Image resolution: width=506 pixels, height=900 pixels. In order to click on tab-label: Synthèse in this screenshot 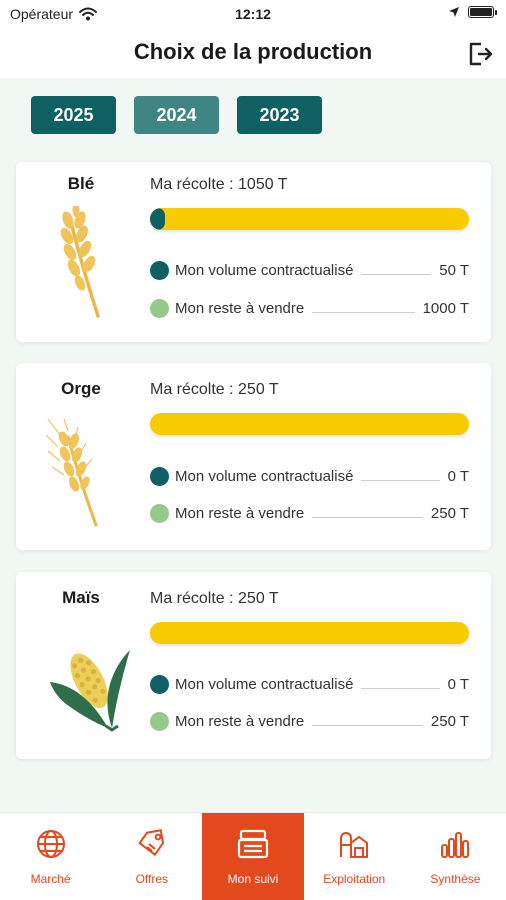, I will do `click(455, 879)`.